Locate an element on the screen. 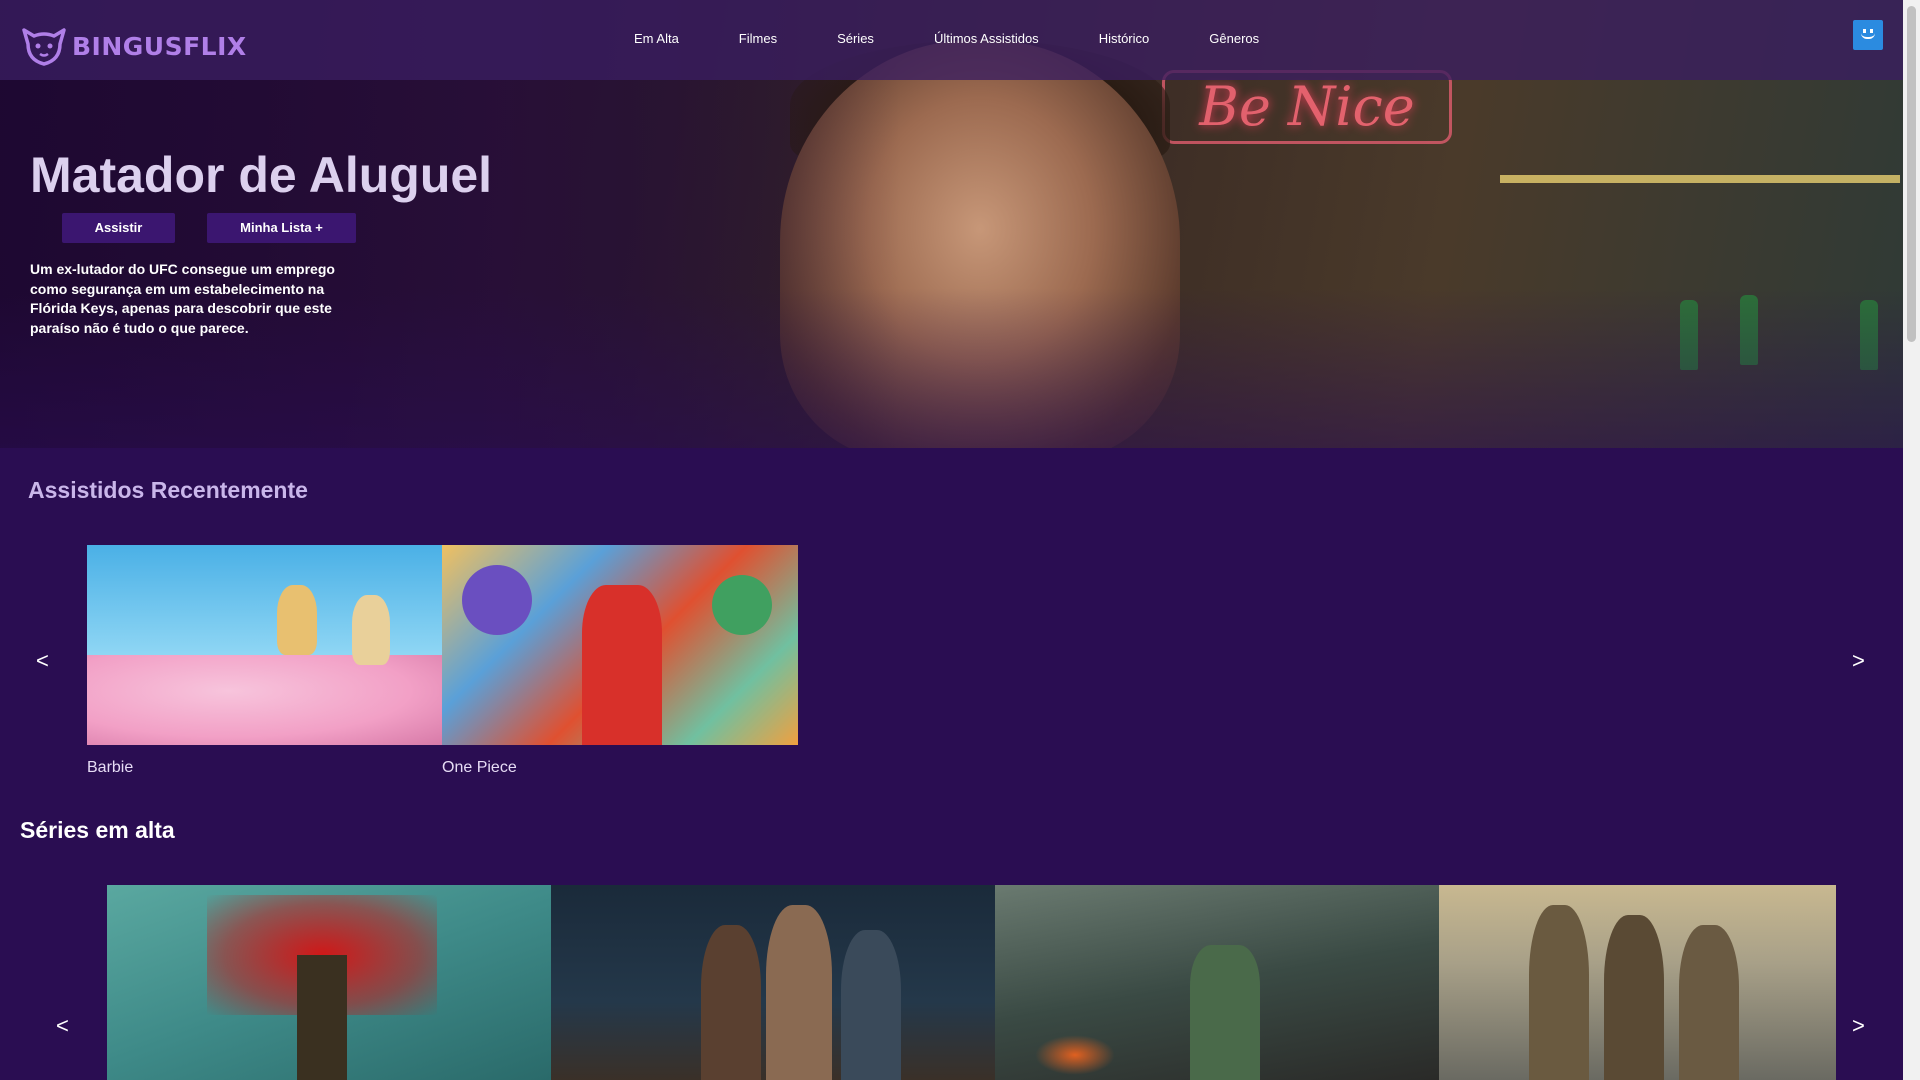 The image size is (1920, 1080). cat-logo-icon is located at coordinates (44, 47).